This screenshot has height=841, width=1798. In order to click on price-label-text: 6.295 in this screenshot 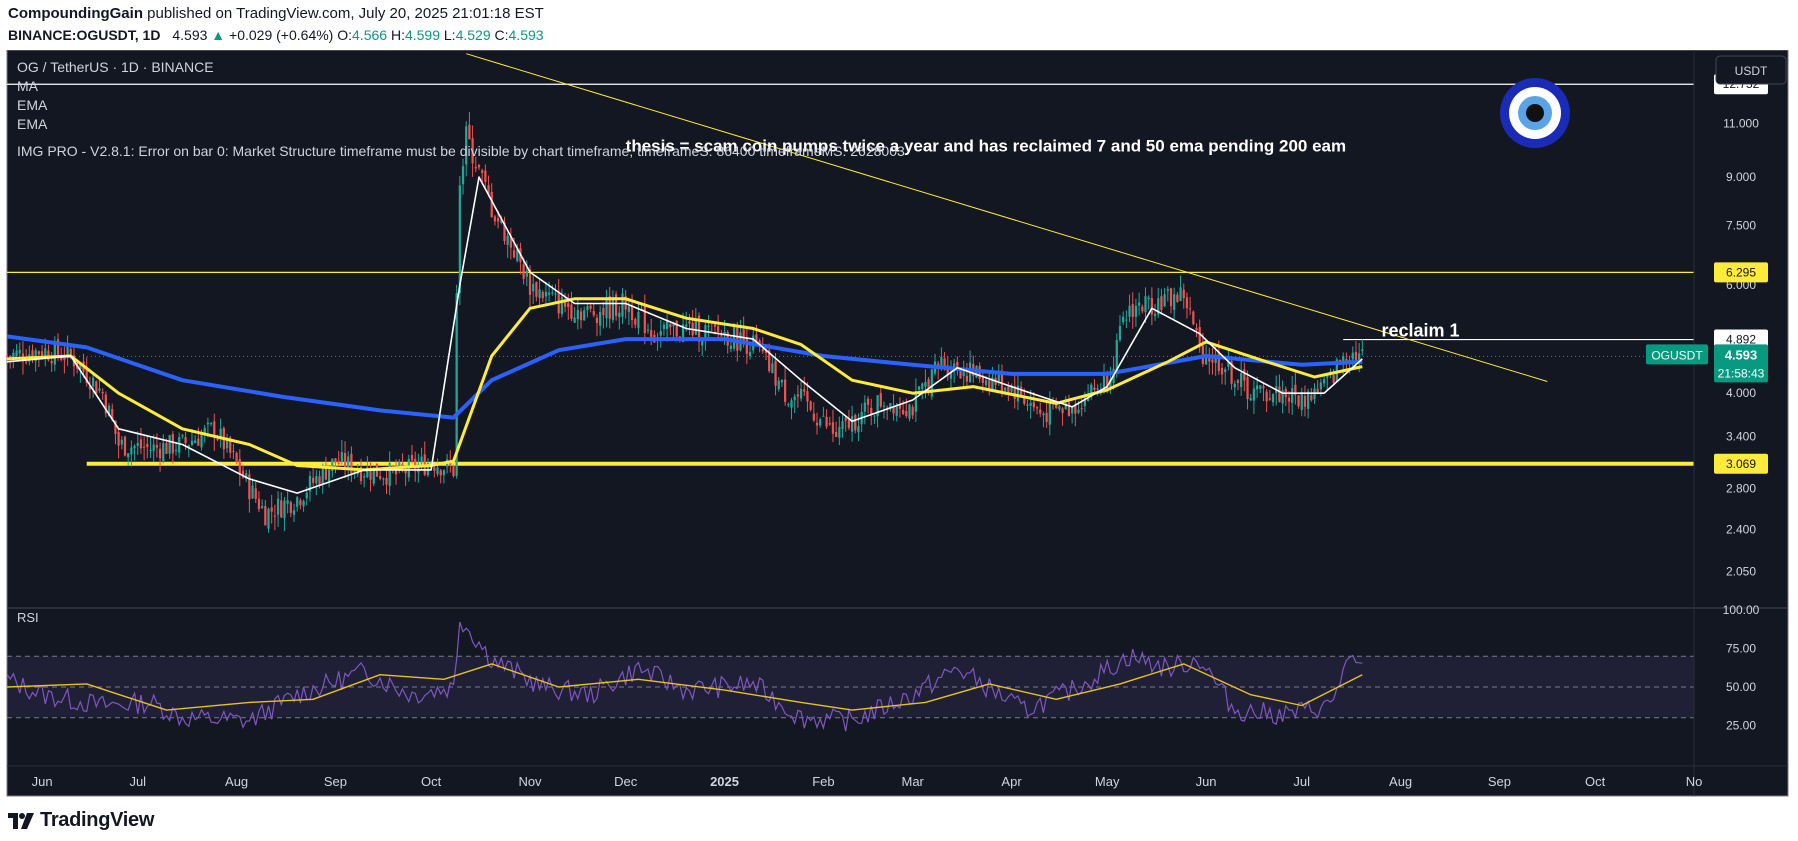, I will do `click(1741, 272)`.